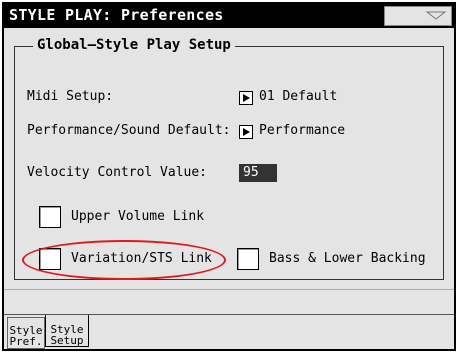 The width and height of the screenshot is (462, 353). I want to click on divider, so click(229, 289).